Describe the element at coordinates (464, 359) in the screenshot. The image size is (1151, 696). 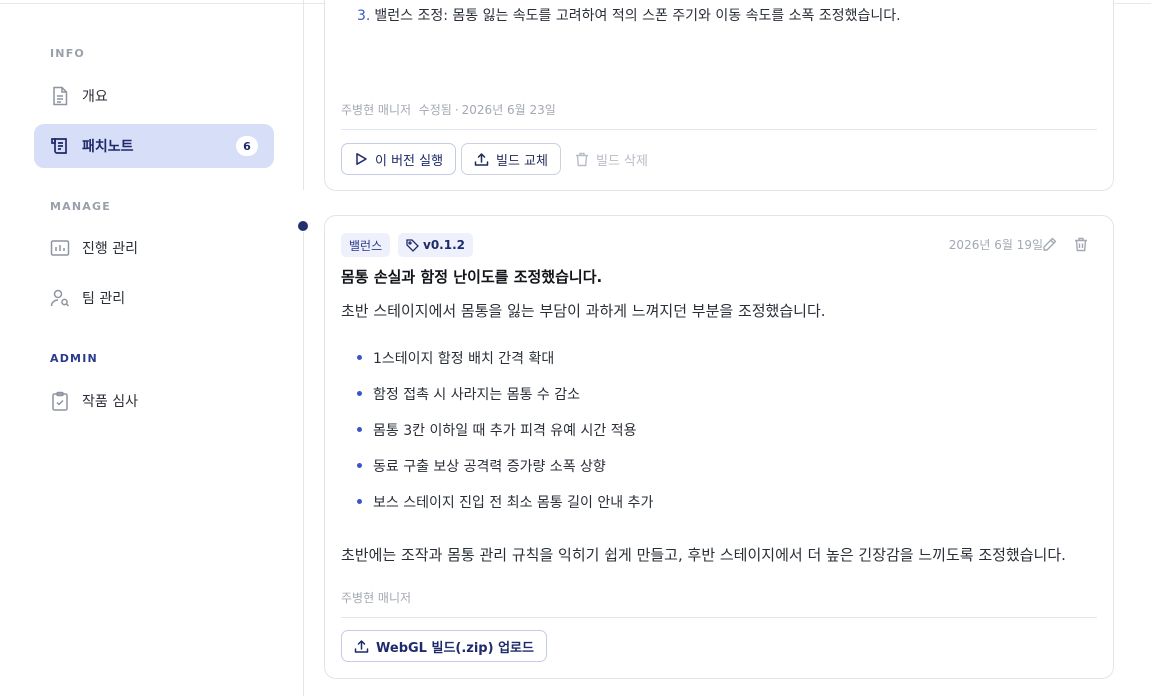
I see `list-item-text: 1스테이지 함정 배치 간격 확대` at that location.